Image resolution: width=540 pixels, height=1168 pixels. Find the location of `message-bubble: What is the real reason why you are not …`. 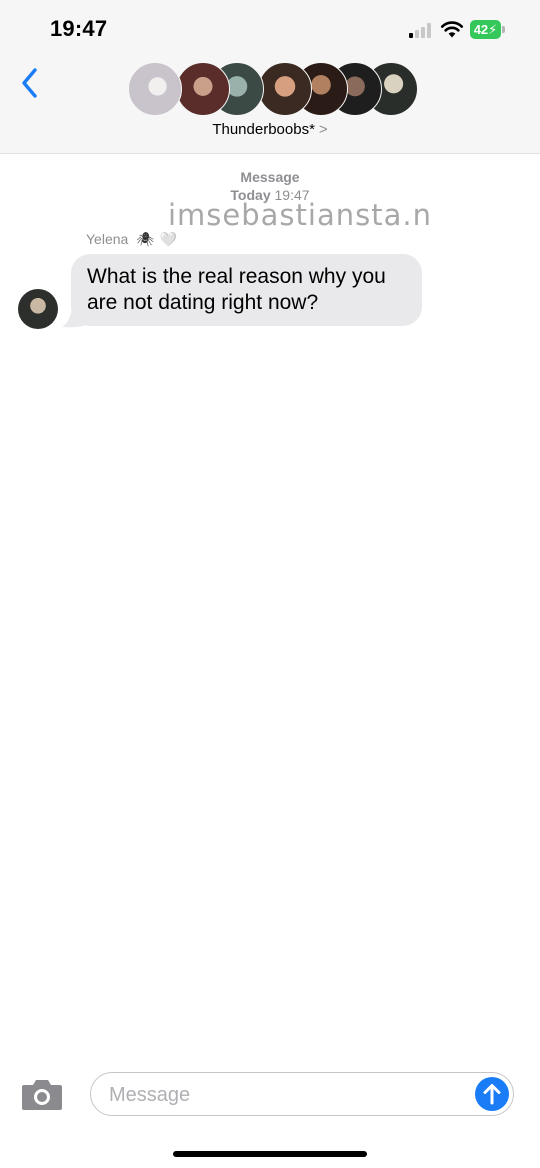

message-bubble: What is the real reason why you are not … is located at coordinates (246, 290).